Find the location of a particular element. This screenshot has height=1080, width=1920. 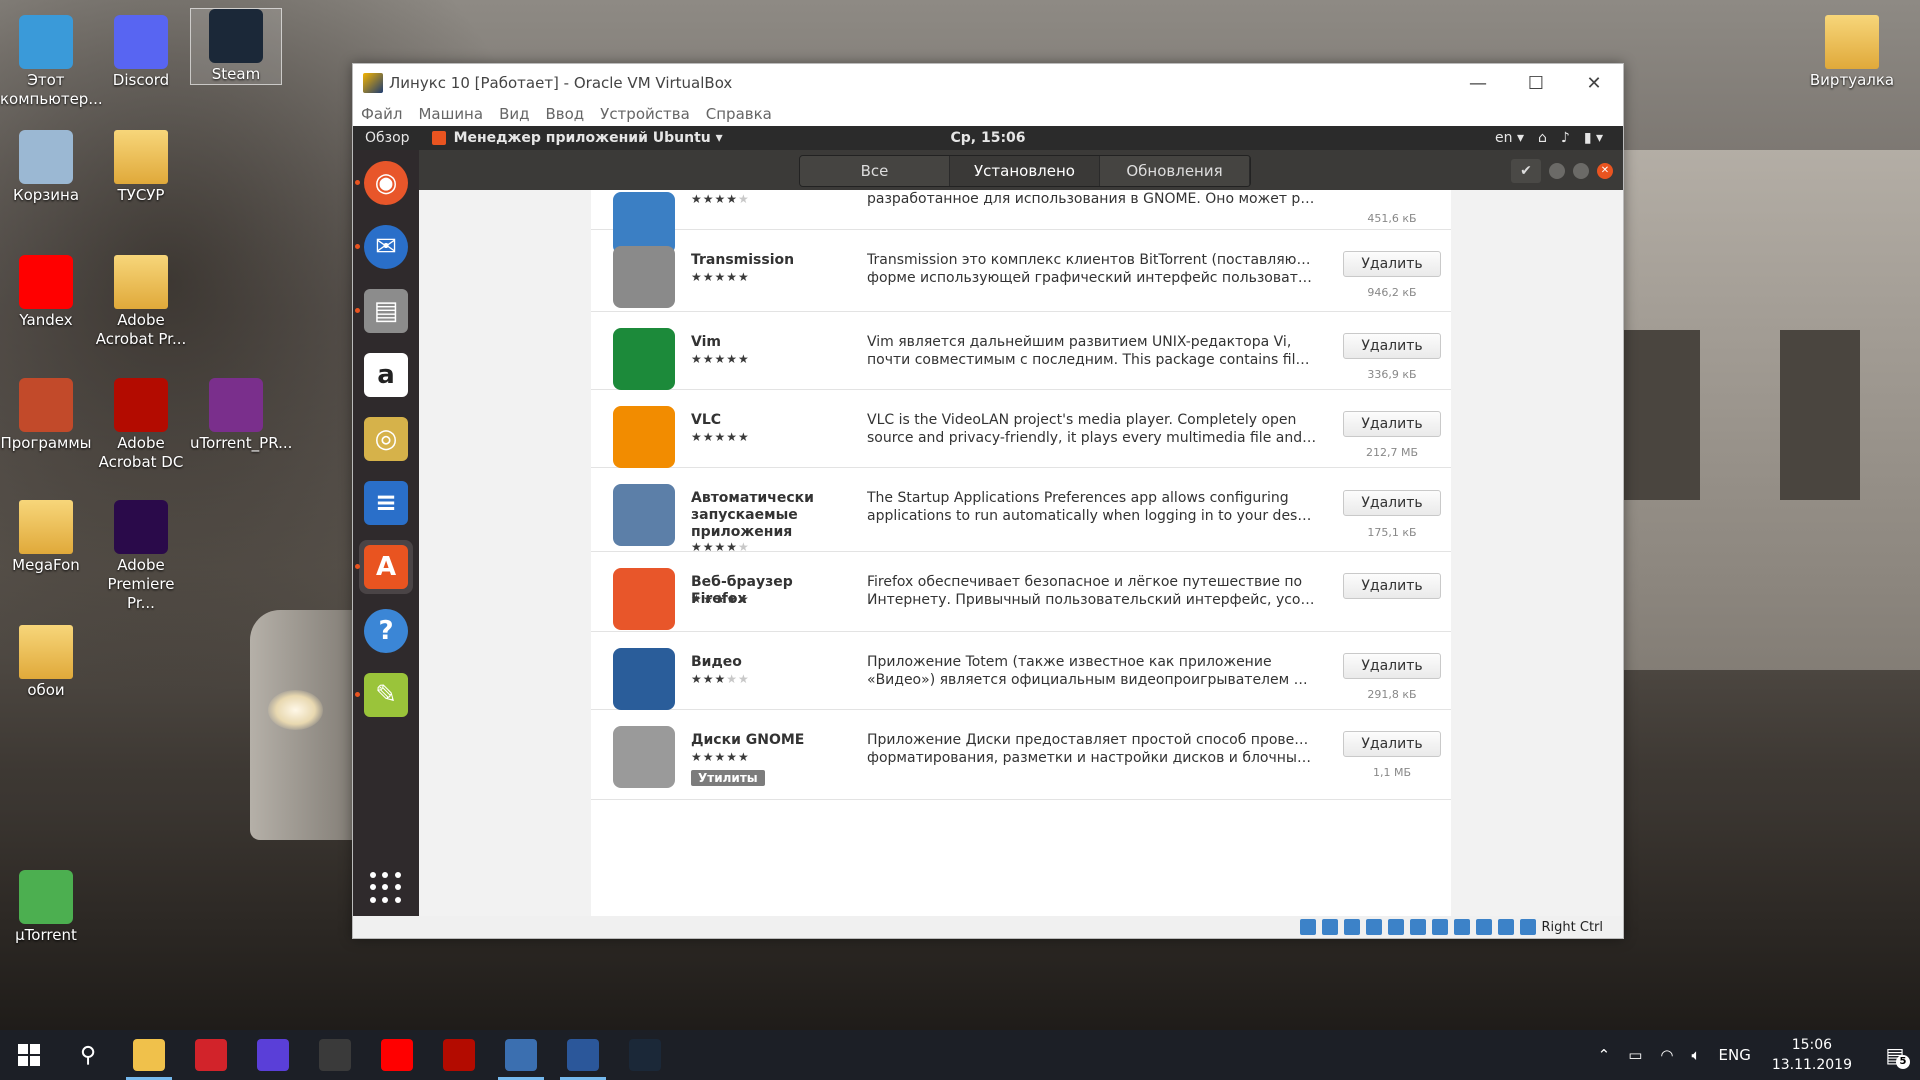

cpu-status-icon is located at coordinates (1483, 927).